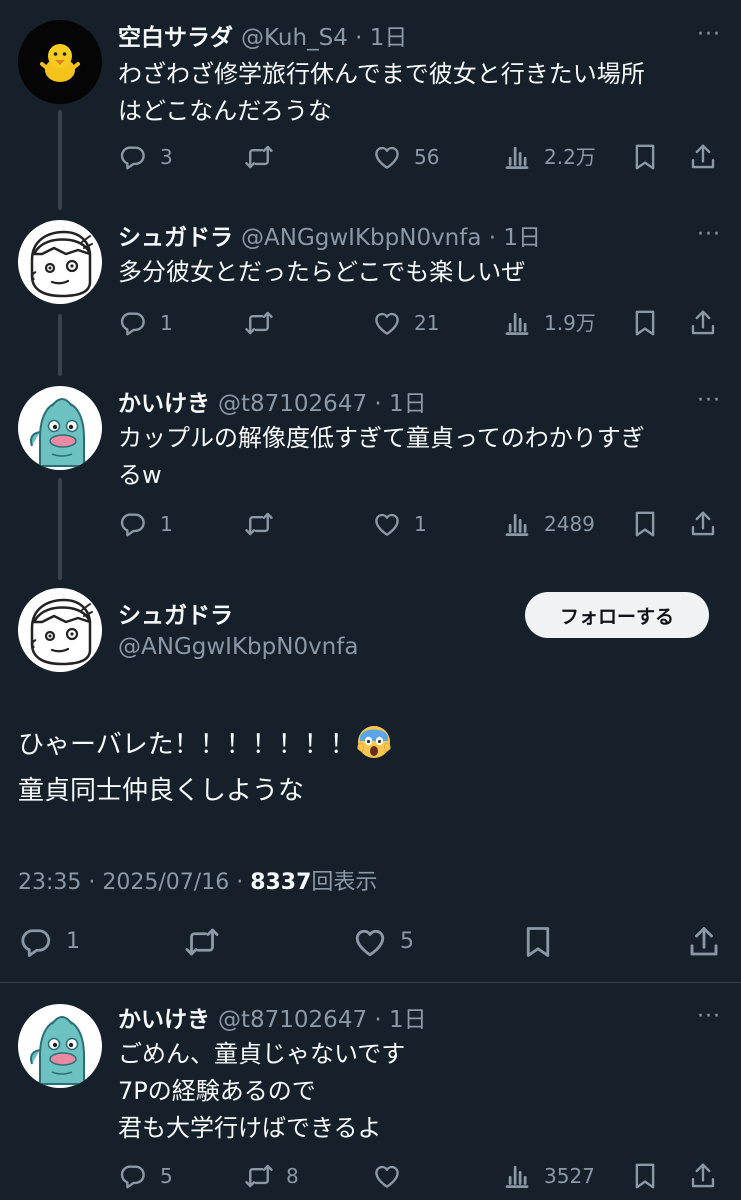 The width and height of the screenshot is (741, 1200). I want to click on tweet-header: かいけき @t87102647 · 1日 ···, so click(419, 1017).